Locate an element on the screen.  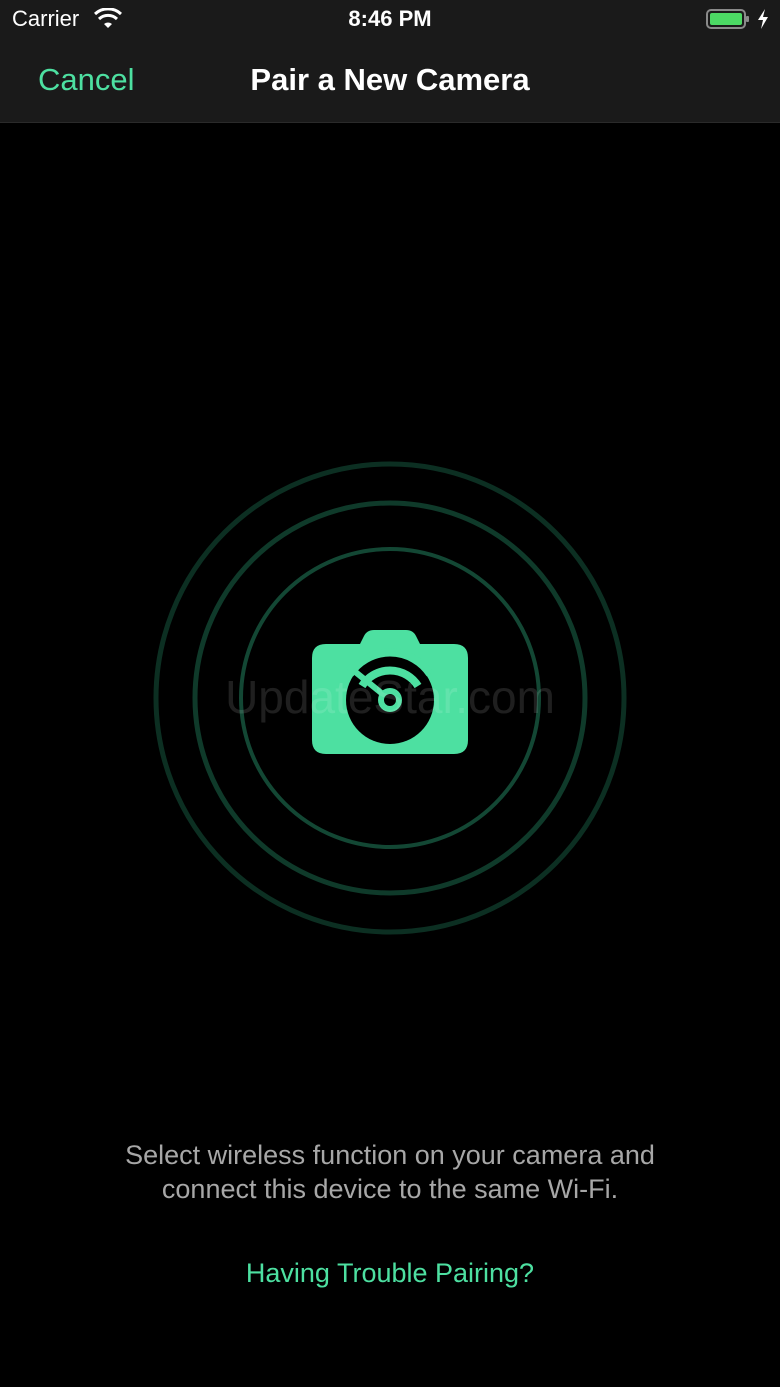
navigation-bar: Cancel Pair a New Camera is located at coordinates (390, 81).